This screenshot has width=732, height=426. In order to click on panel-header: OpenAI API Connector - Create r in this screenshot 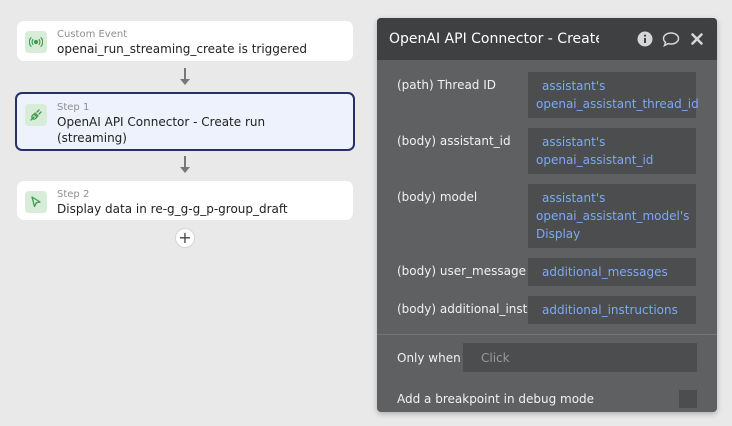, I will do `click(547, 39)`.